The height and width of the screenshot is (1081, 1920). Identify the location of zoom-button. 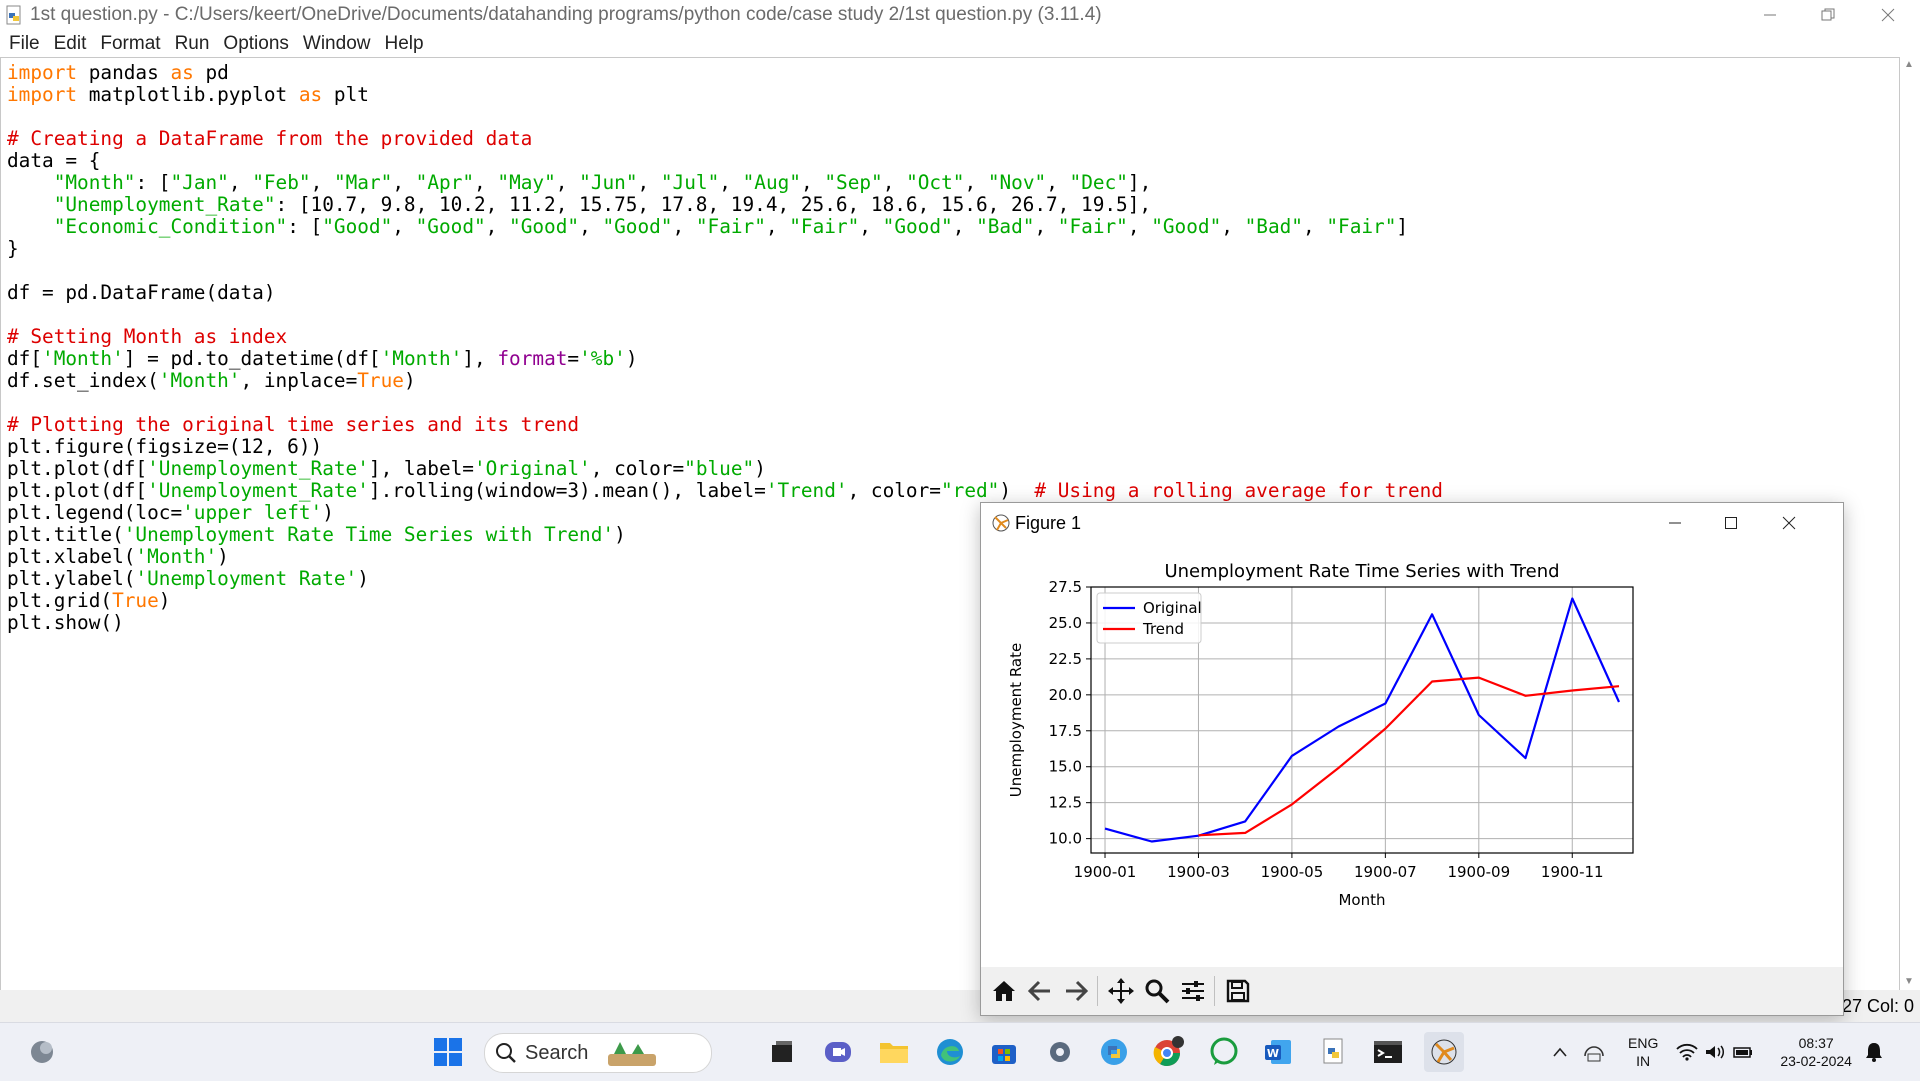
(1157, 991).